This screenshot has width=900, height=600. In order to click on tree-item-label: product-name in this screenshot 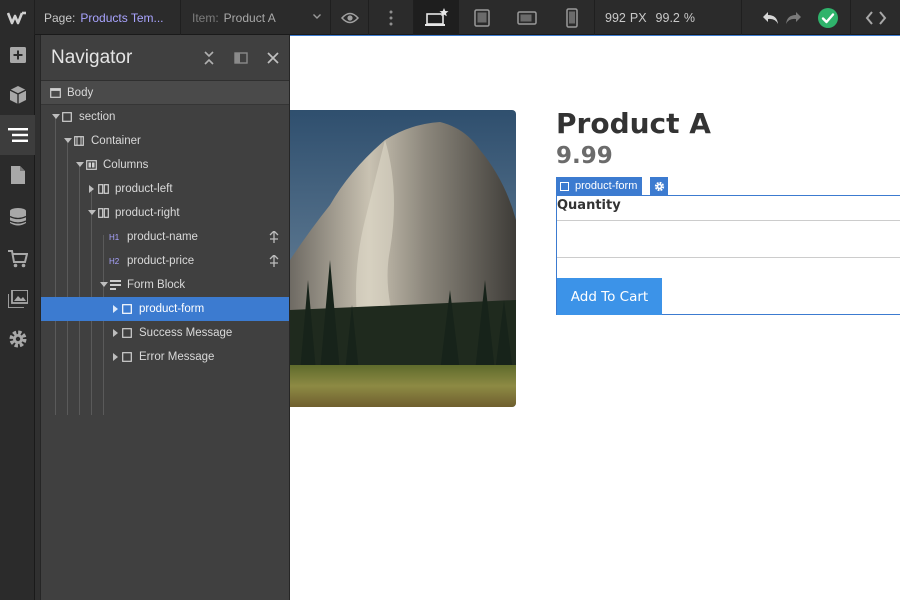, I will do `click(162, 237)`.